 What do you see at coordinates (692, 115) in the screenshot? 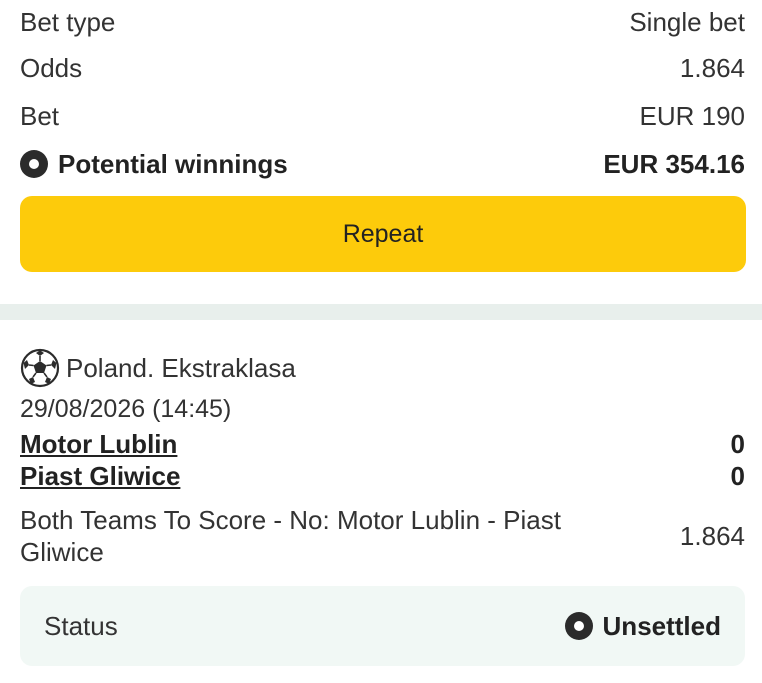
I see `bet-value: EUR 190` at bounding box center [692, 115].